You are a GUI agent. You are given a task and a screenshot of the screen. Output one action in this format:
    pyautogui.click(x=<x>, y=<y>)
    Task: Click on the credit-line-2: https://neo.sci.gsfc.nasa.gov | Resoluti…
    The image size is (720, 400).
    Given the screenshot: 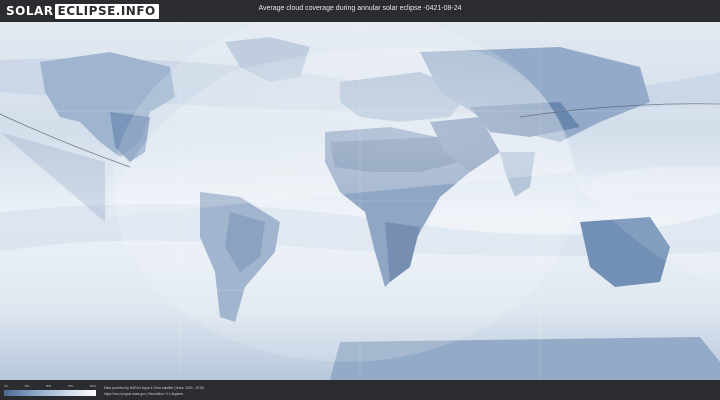 What is the action you would take?
    pyautogui.click(x=154, y=394)
    